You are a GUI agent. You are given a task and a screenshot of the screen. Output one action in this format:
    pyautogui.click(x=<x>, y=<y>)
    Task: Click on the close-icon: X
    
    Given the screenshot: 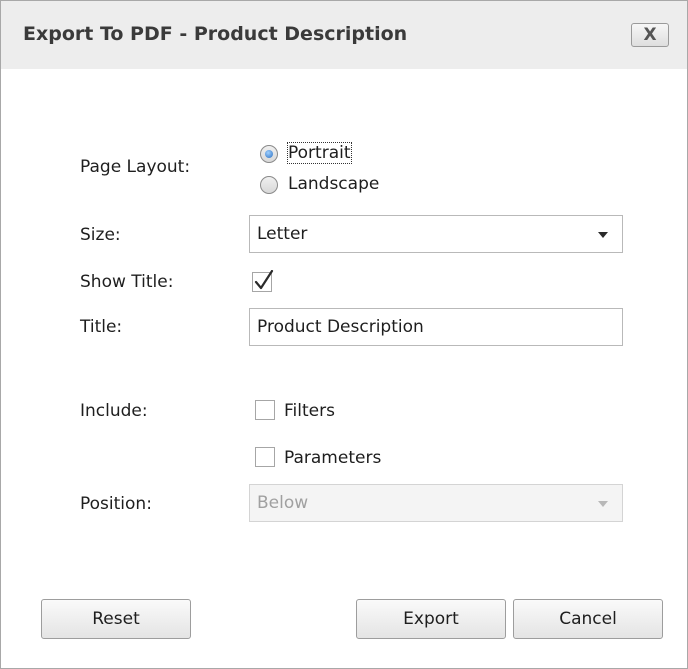 What is the action you would take?
    pyautogui.click(x=650, y=35)
    